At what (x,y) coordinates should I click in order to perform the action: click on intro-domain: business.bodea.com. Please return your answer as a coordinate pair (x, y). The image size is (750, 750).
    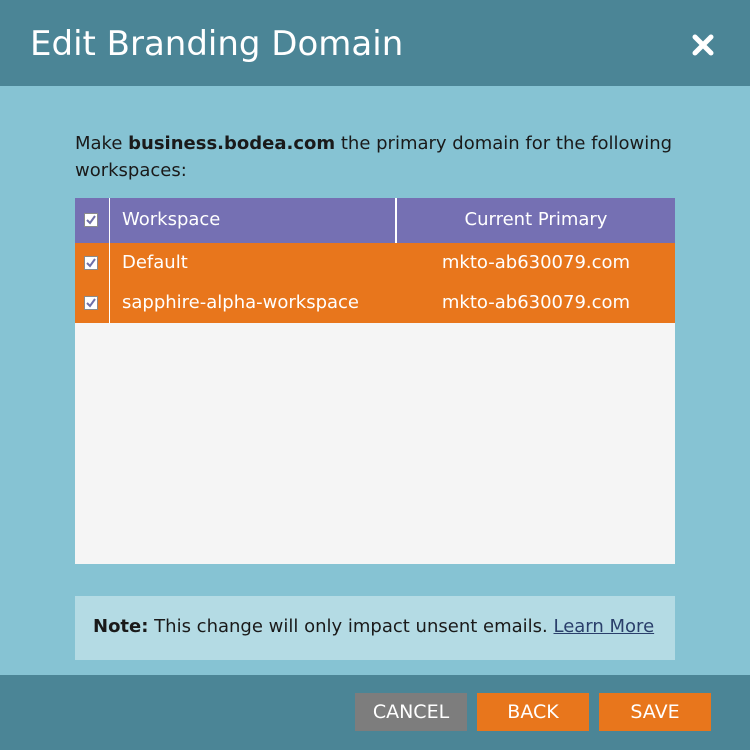
    Looking at the image, I should click on (232, 143).